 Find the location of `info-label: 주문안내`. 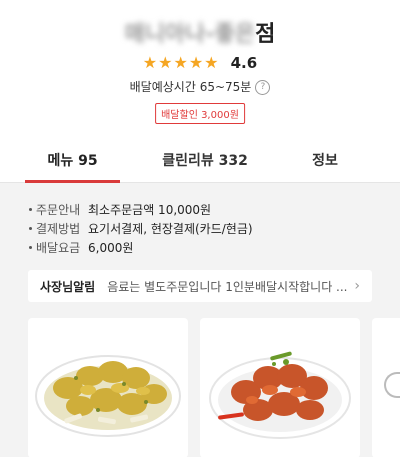

info-label: 주문안내 is located at coordinates (58, 210).